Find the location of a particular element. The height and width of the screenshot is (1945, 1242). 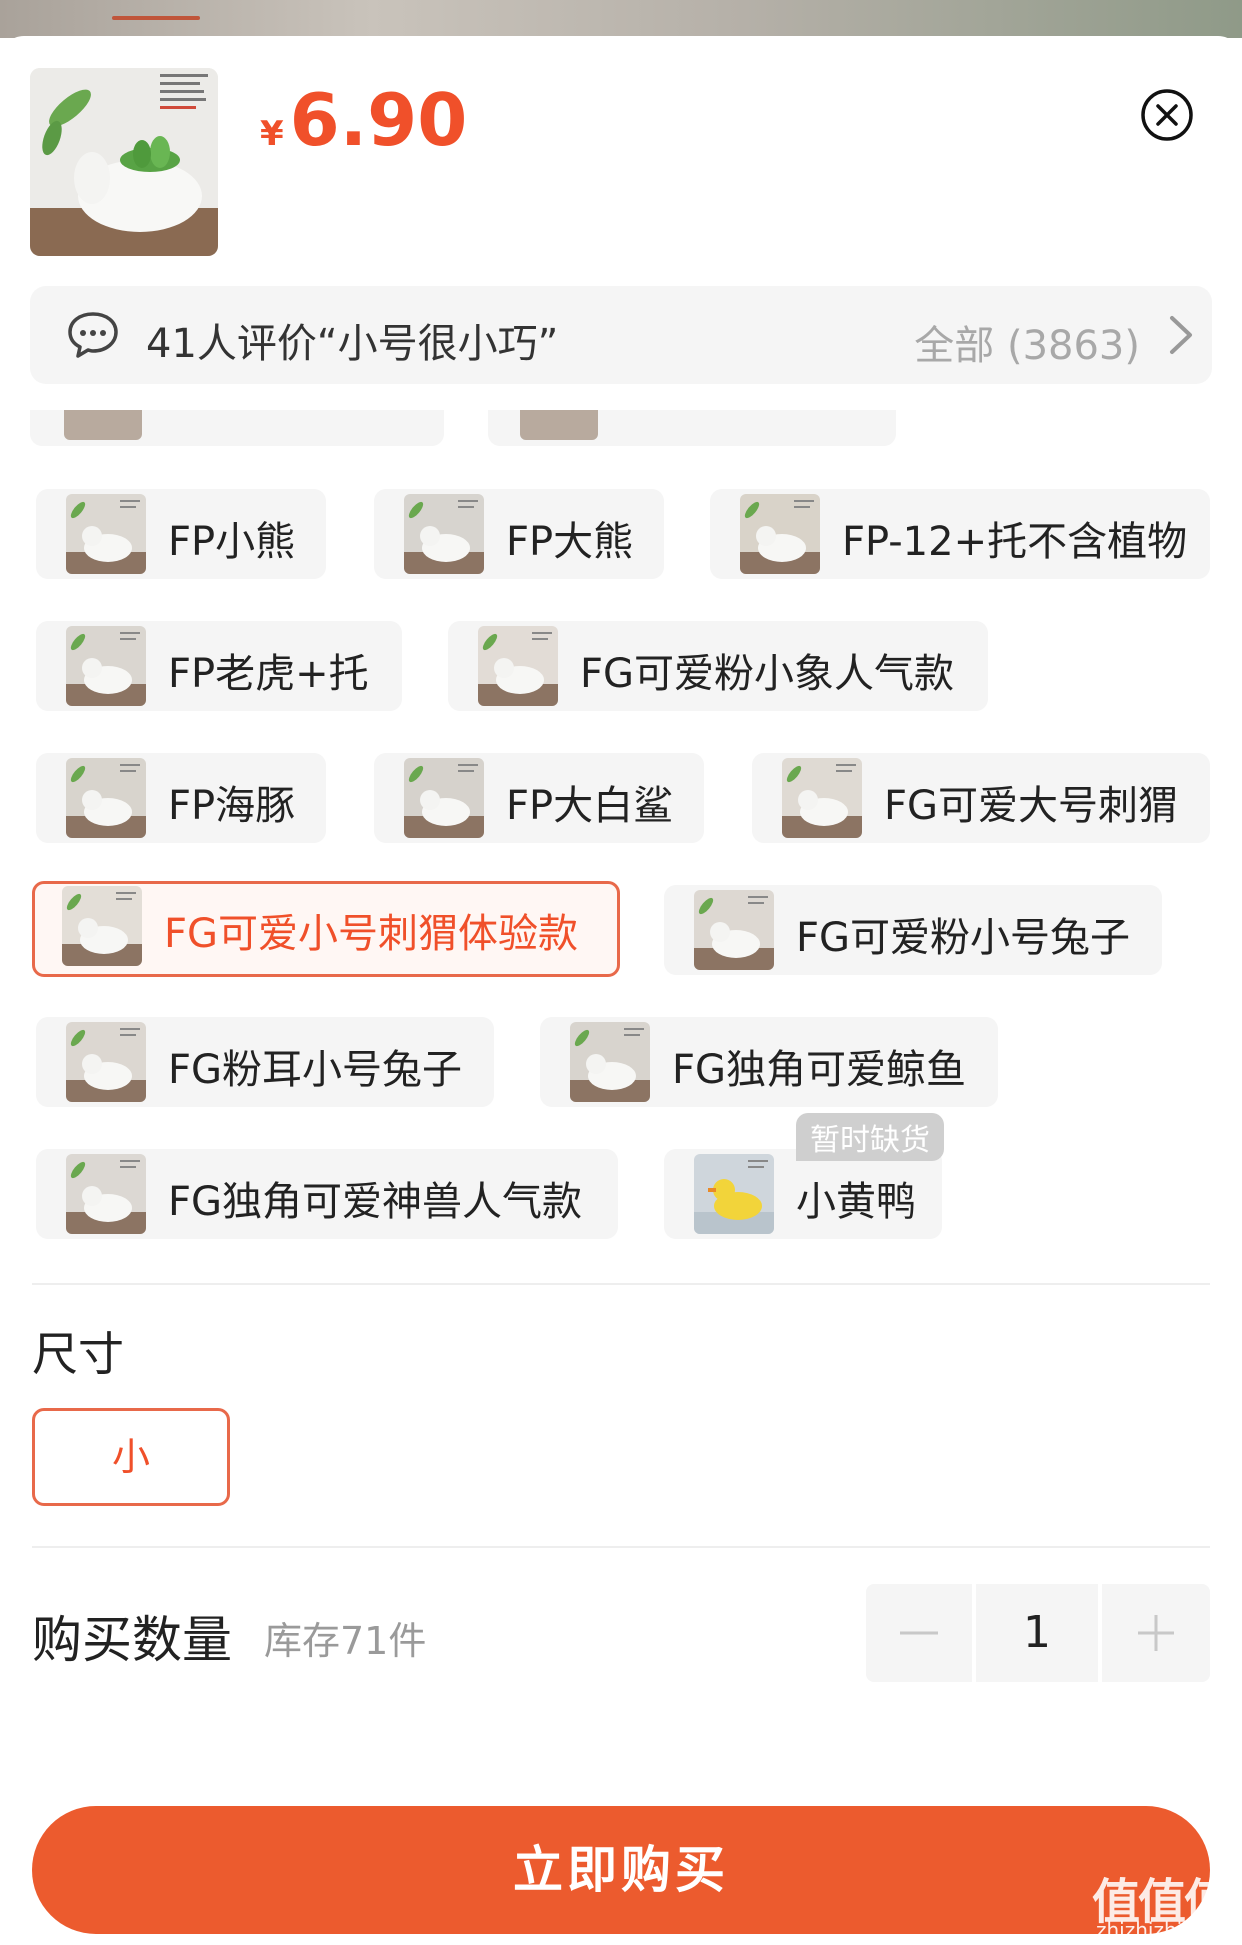

close-icon is located at coordinates (1167, 115).